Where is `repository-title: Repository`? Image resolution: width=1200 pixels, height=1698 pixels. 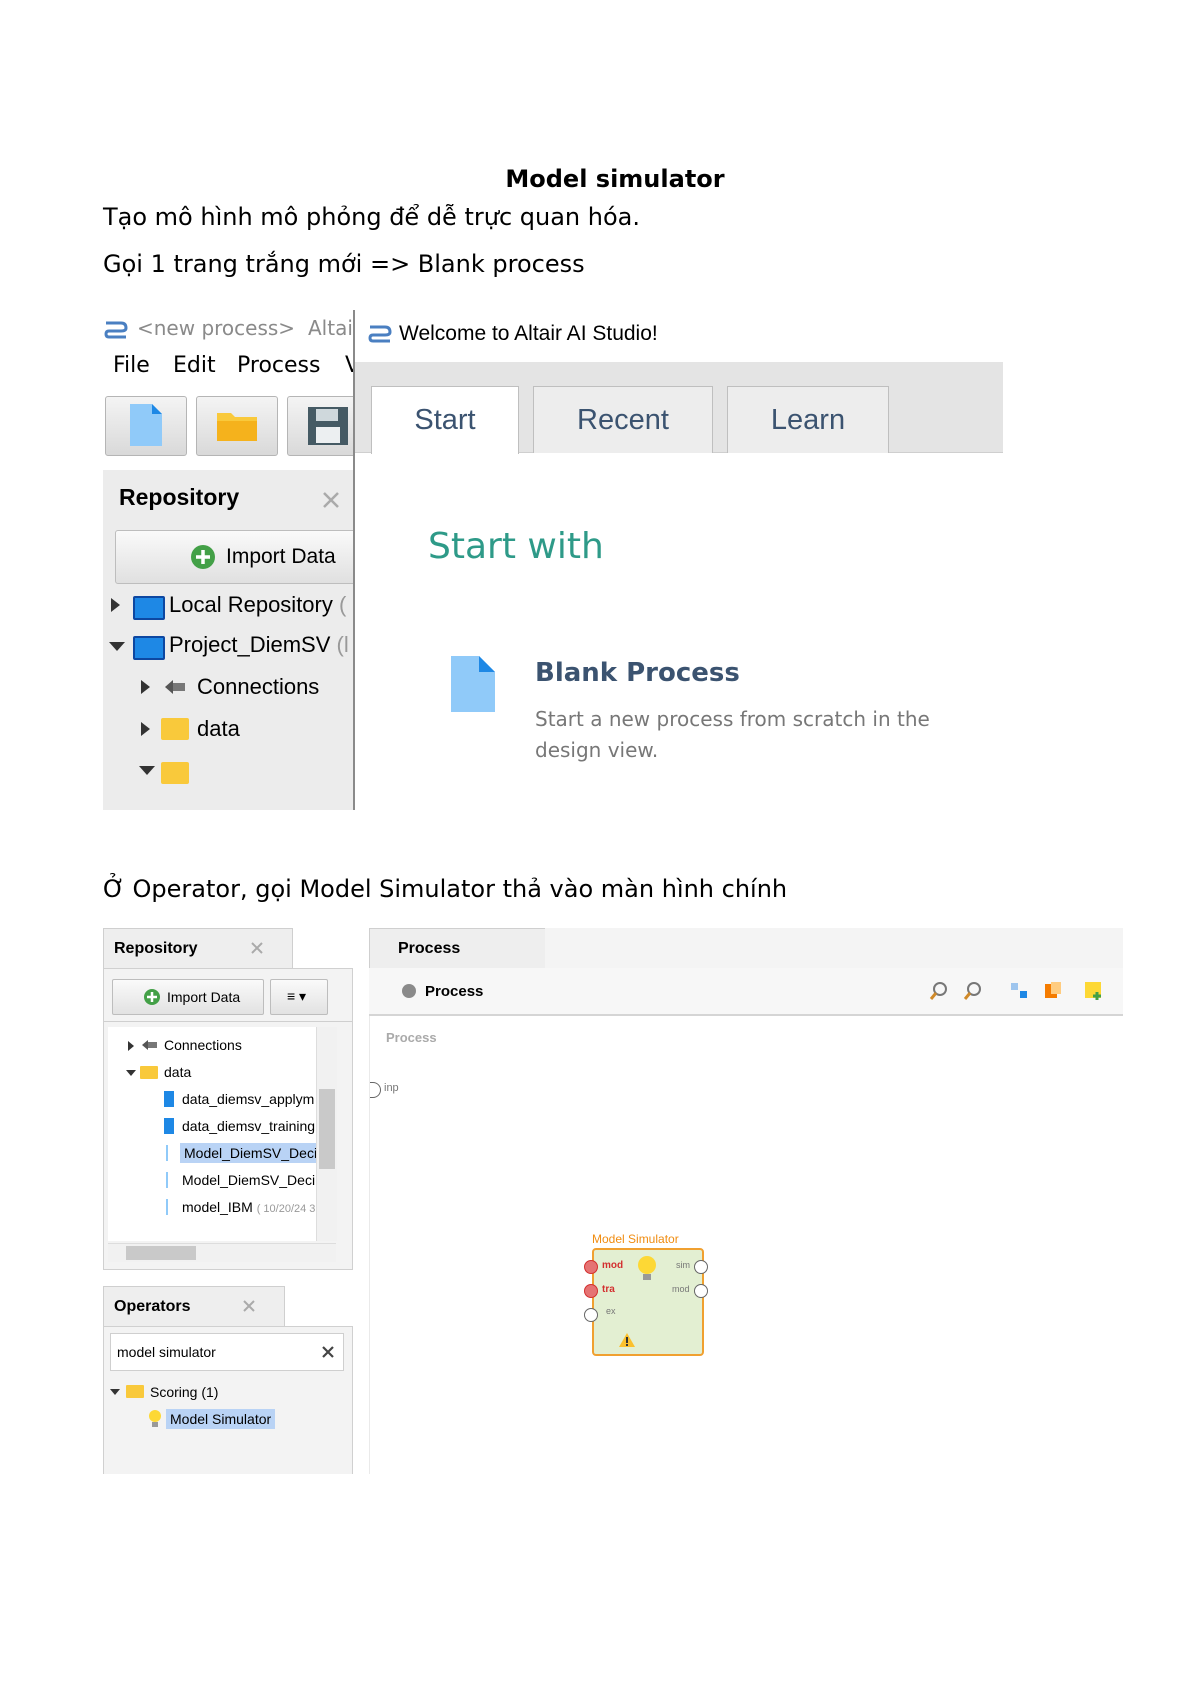 repository-title: Repository is located at coordinates (156, 948).